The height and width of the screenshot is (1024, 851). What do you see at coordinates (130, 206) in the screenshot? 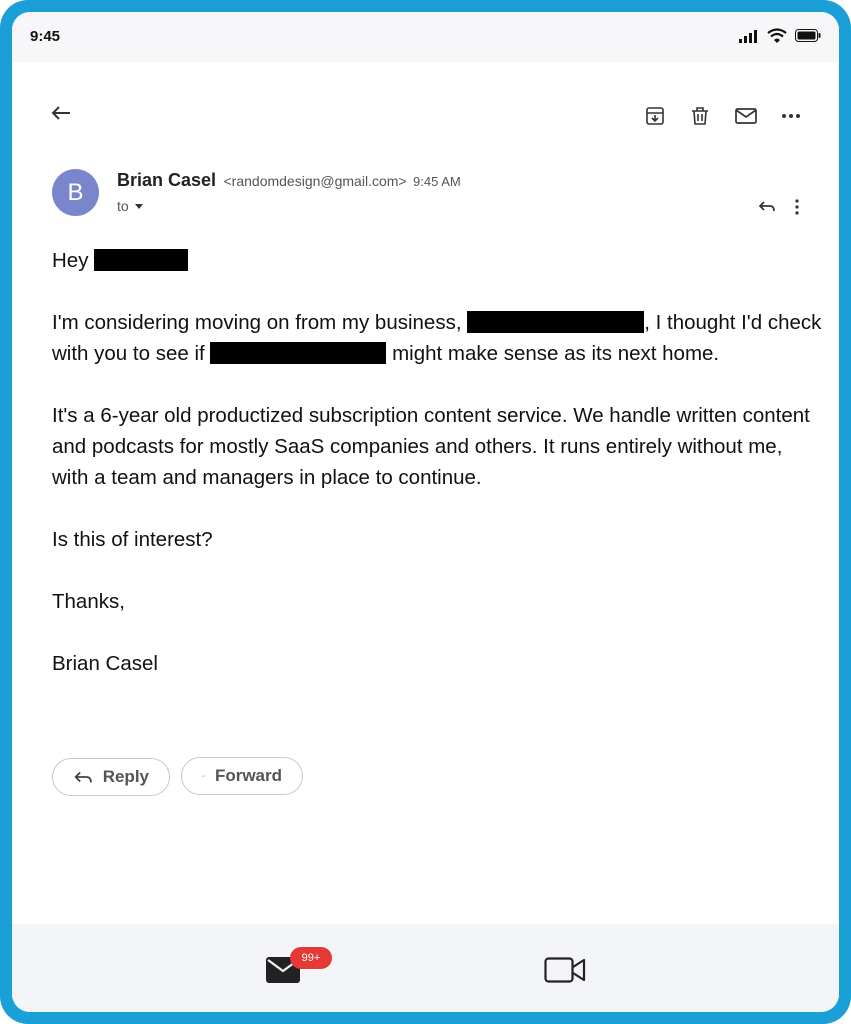
I see `recipients-toggle: to` at bounding box center [130, 206].